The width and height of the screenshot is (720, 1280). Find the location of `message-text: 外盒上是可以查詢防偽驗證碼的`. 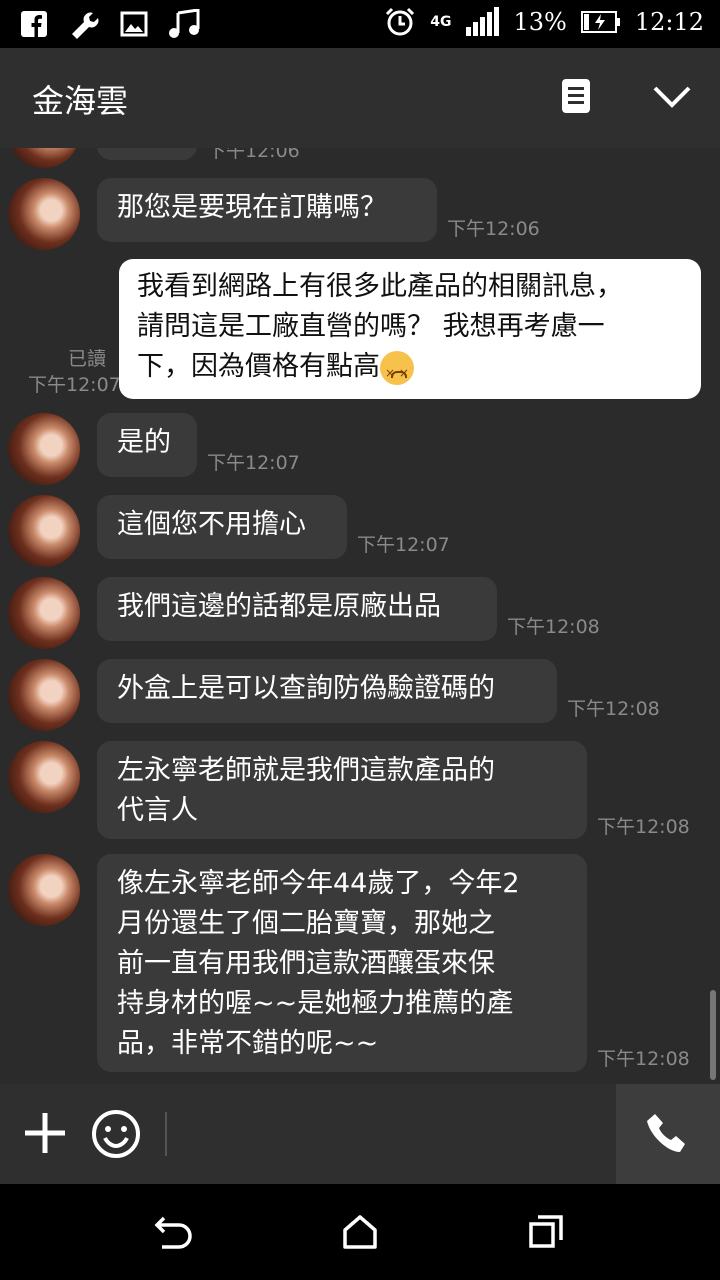

message-text: 外盒上是可以查詢防偽驗證碼的 is located at coordinates (306, 688).